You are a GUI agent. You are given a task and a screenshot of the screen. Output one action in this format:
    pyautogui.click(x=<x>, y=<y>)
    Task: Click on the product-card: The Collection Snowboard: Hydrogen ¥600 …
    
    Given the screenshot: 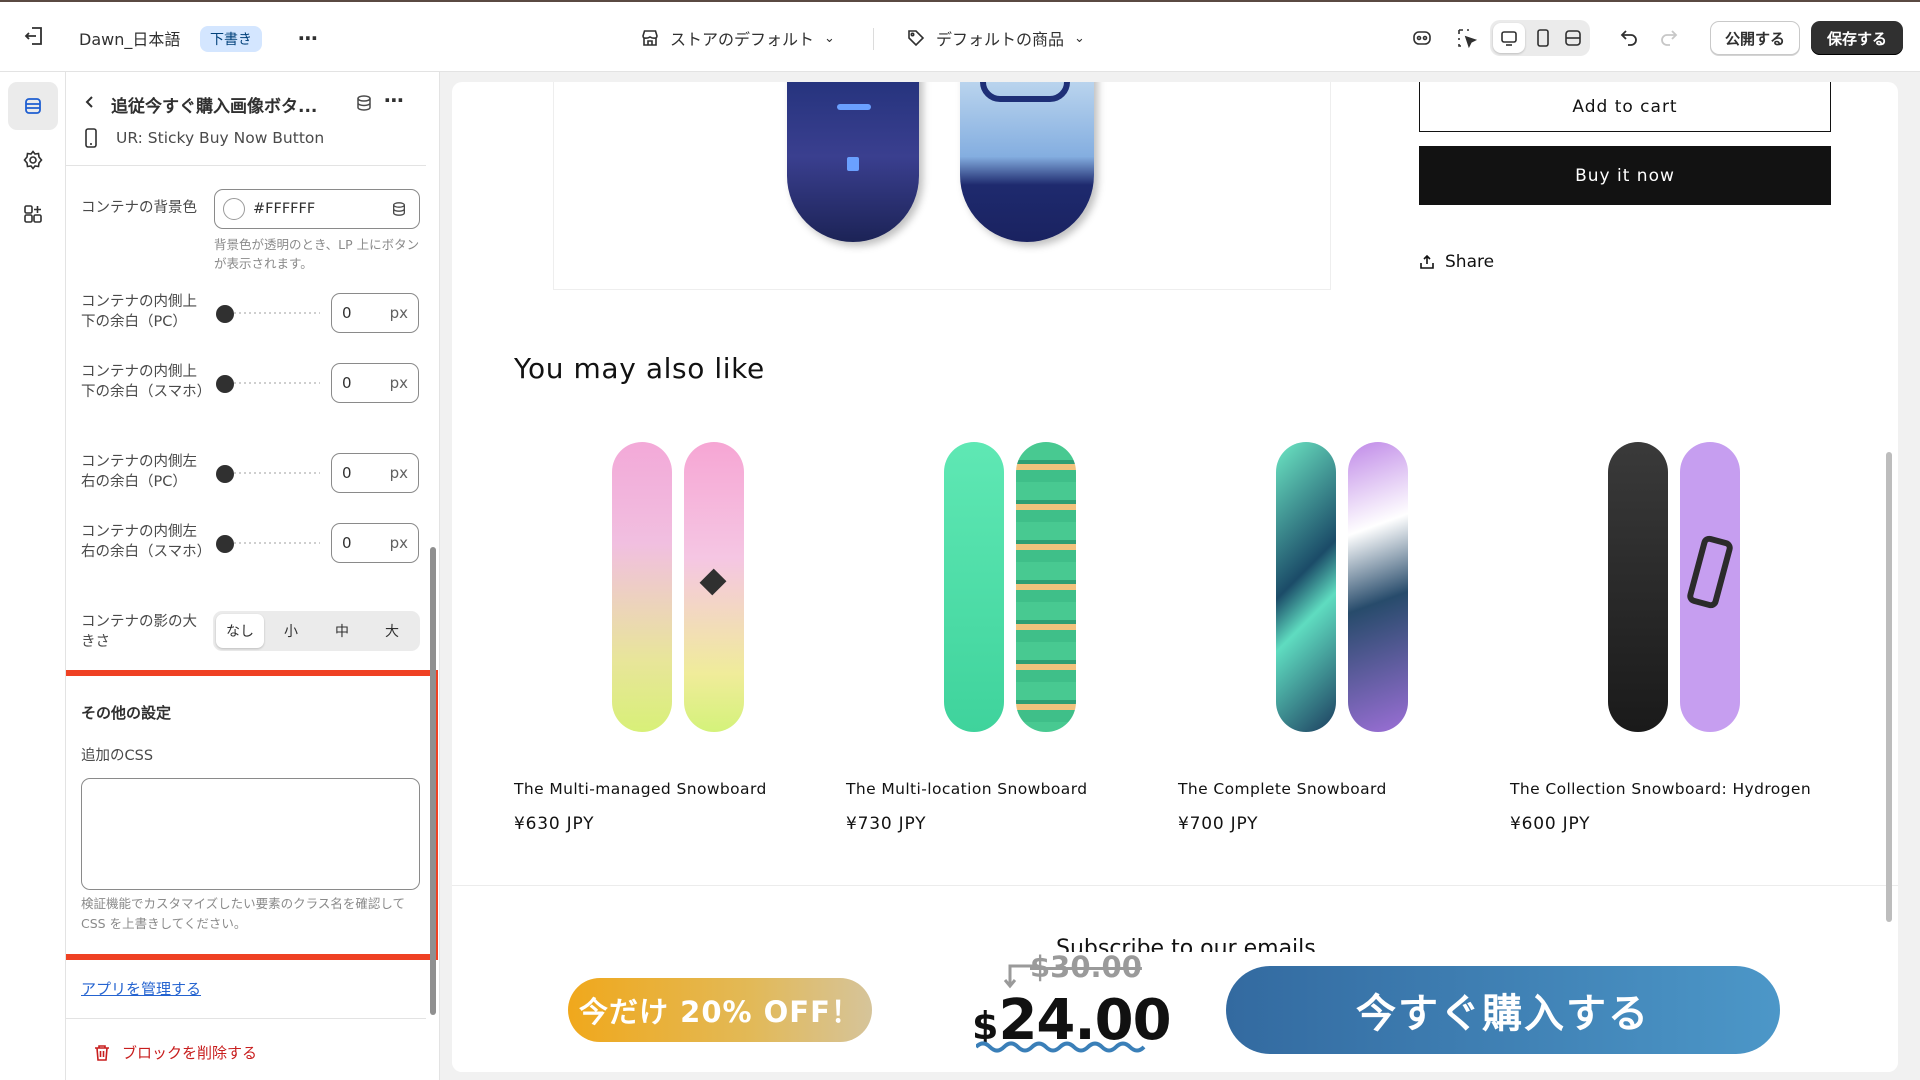 What is the action you would take?
    pyautogui.click(x=1661, y=635)
    